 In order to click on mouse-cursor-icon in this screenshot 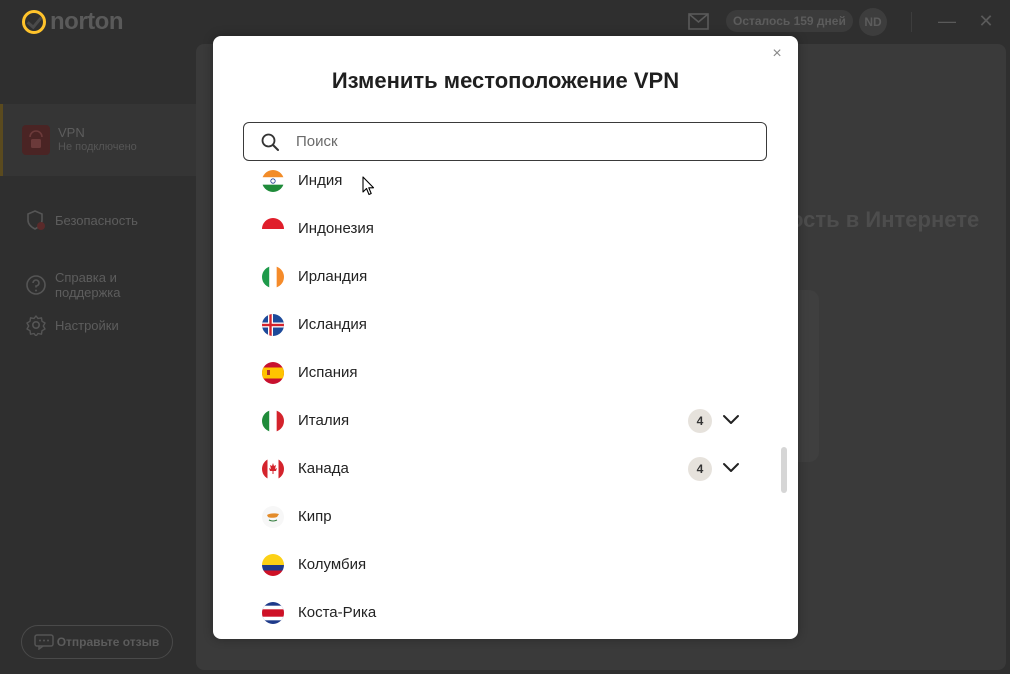, I will do `click(368, 186)`.